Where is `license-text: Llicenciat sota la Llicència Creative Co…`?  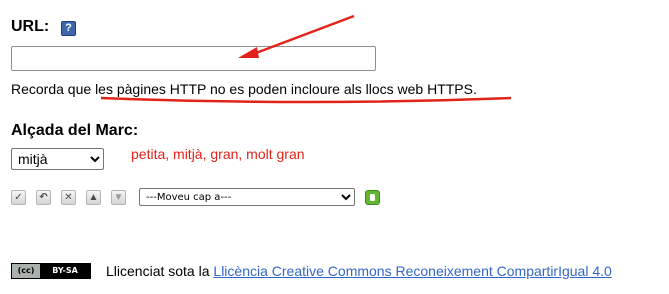 license-text: Llicenciat sota la Llicència Creative Co… is located at coordinates (359, 271).